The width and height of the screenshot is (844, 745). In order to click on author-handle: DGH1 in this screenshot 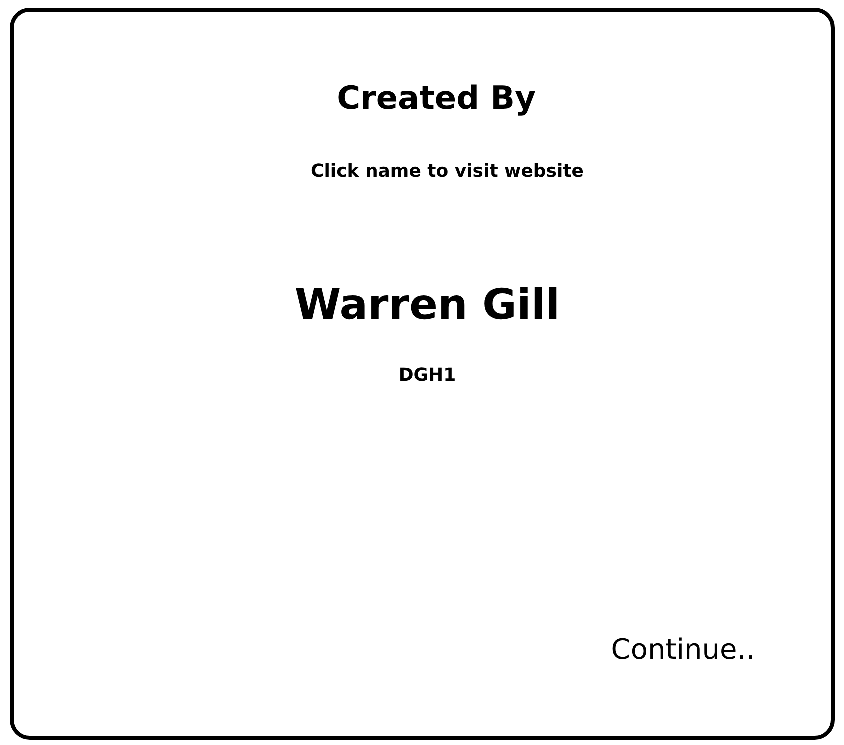, I will do `click(427, 375)`.